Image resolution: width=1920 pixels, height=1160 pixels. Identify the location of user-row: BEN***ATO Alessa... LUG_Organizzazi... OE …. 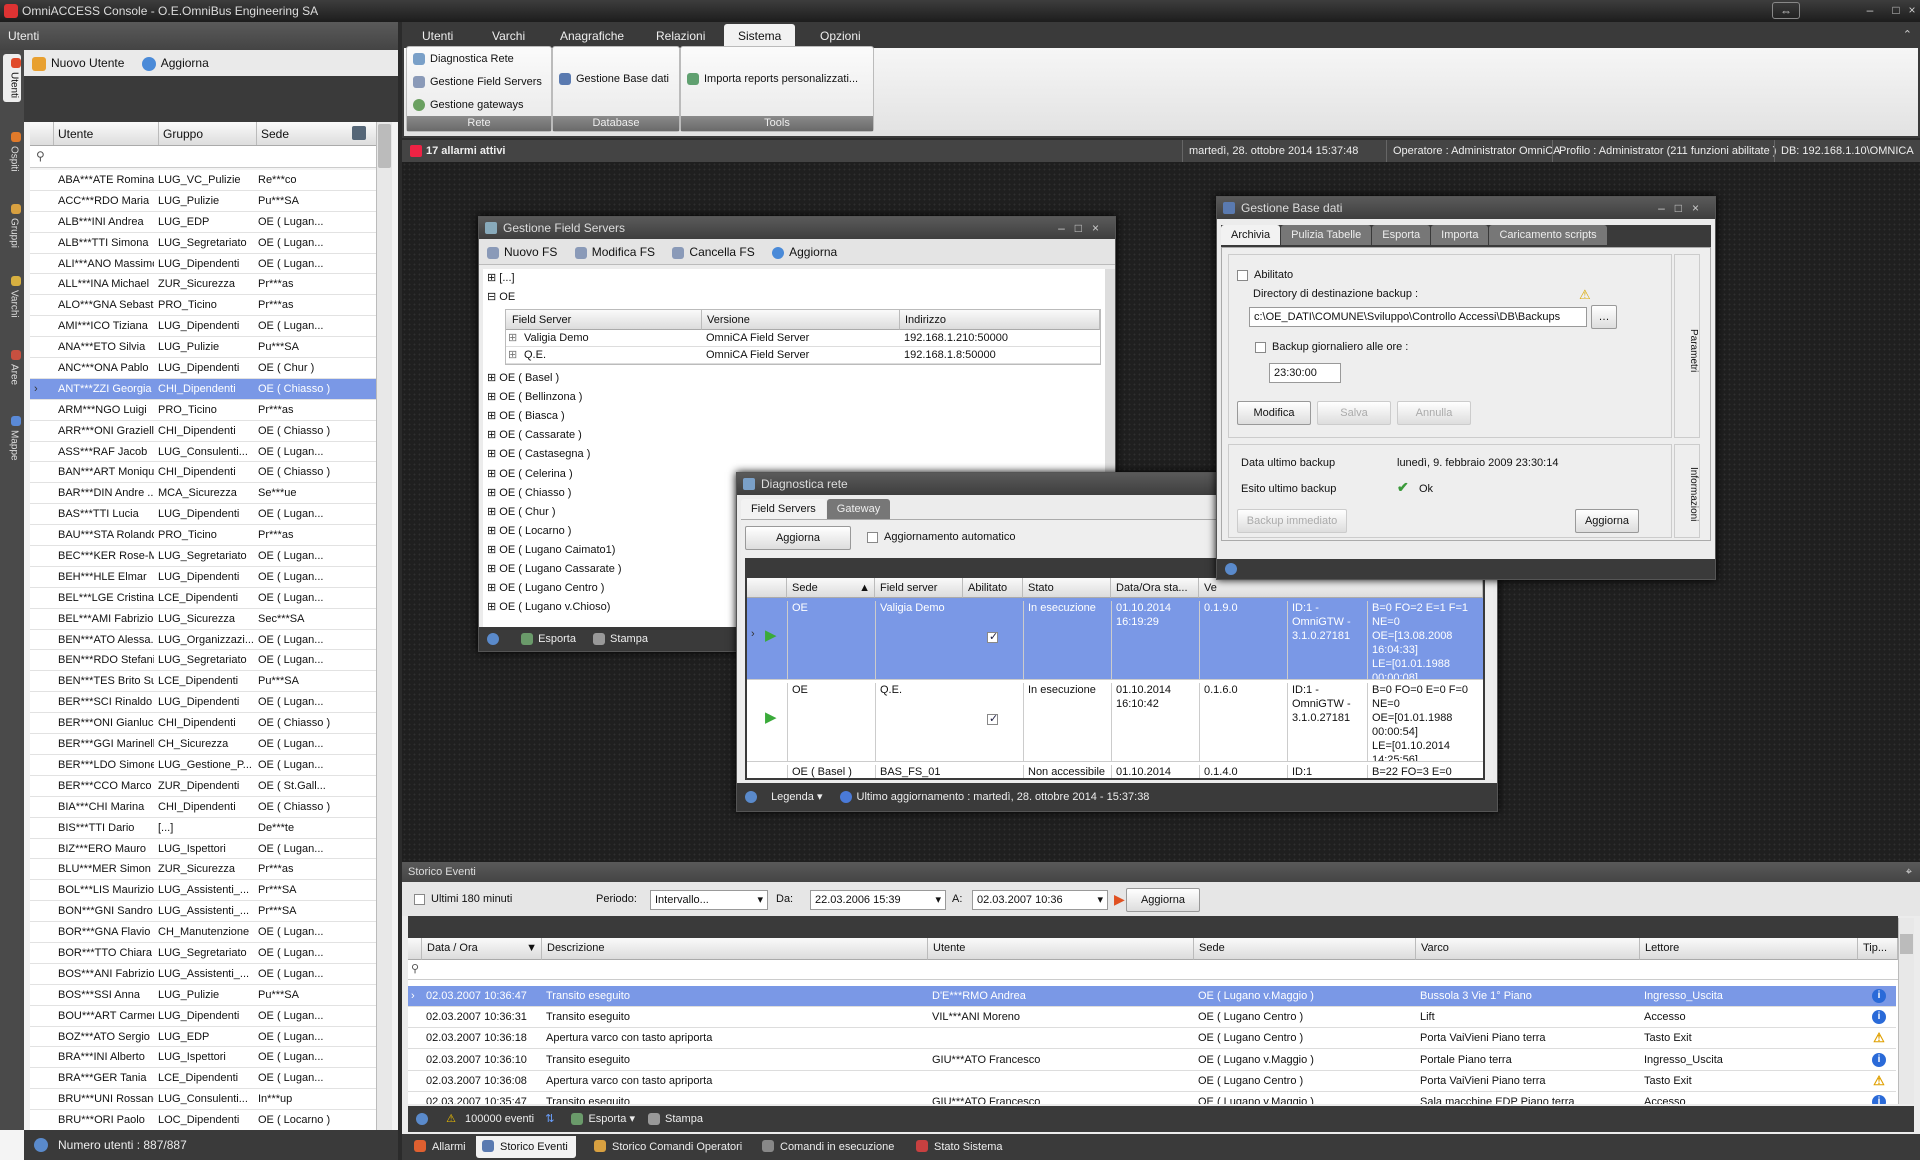
(203, 640).